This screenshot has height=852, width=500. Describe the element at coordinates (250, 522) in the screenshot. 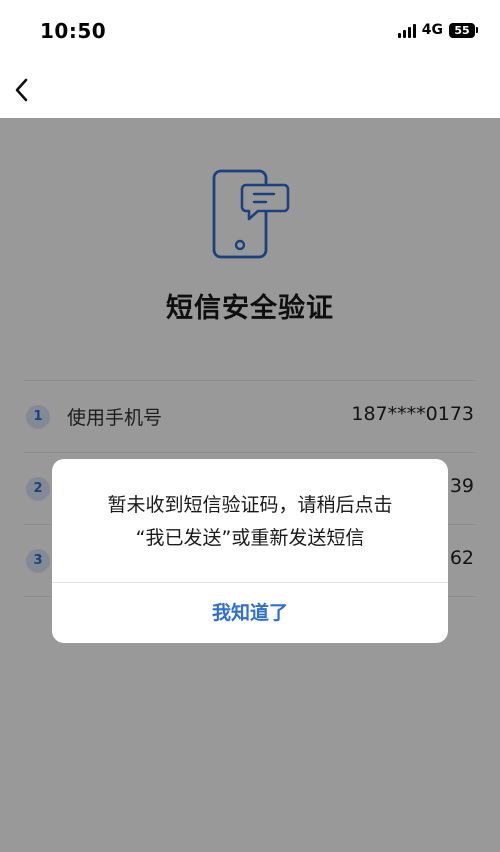

I see `dialog-message: 暂未收到短信验证码，请稍后点击 “我已发送”或重新发送短信` at that location.